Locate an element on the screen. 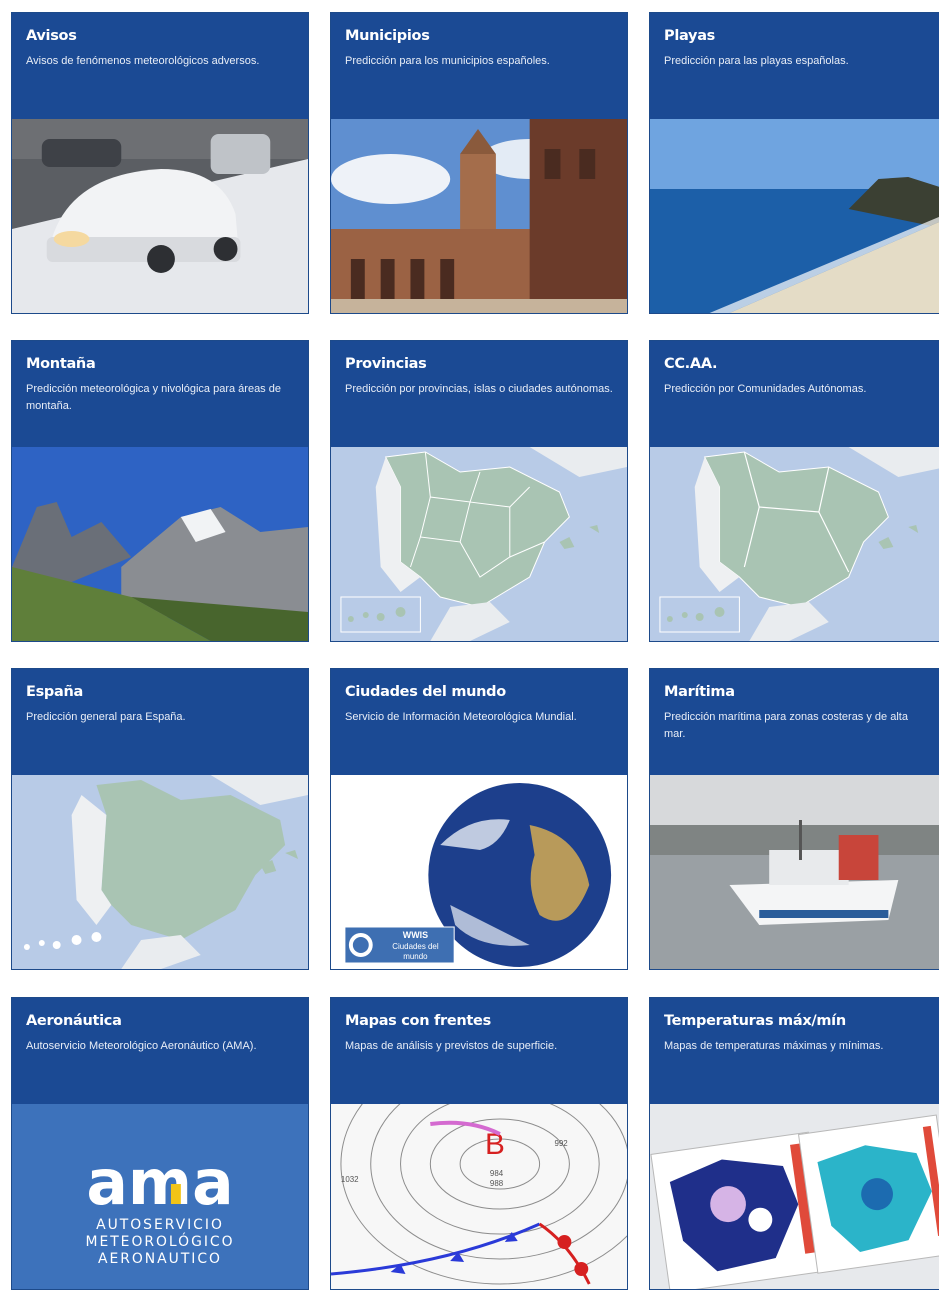  isobar-label-988: 988 is located at coordinates (497, 1183).